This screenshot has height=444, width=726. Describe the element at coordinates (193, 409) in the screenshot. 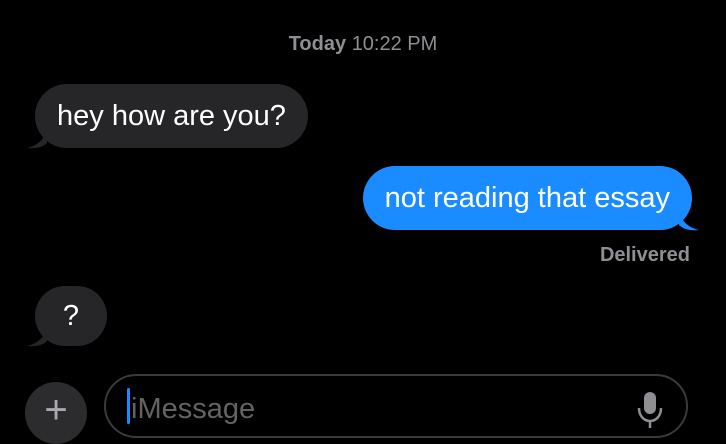

I see `message-input-placeholder: iMessage` at that location.